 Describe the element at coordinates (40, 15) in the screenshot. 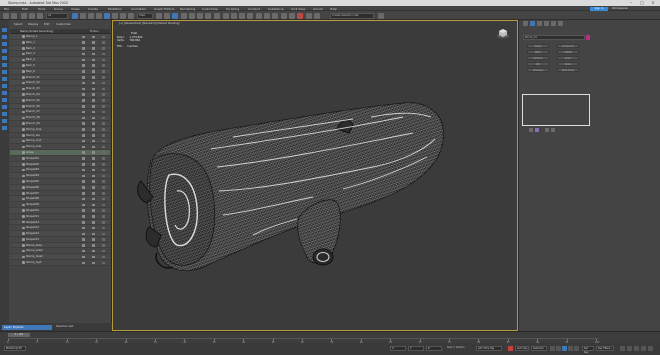

I see `bind-space-warp-icon` at that location.